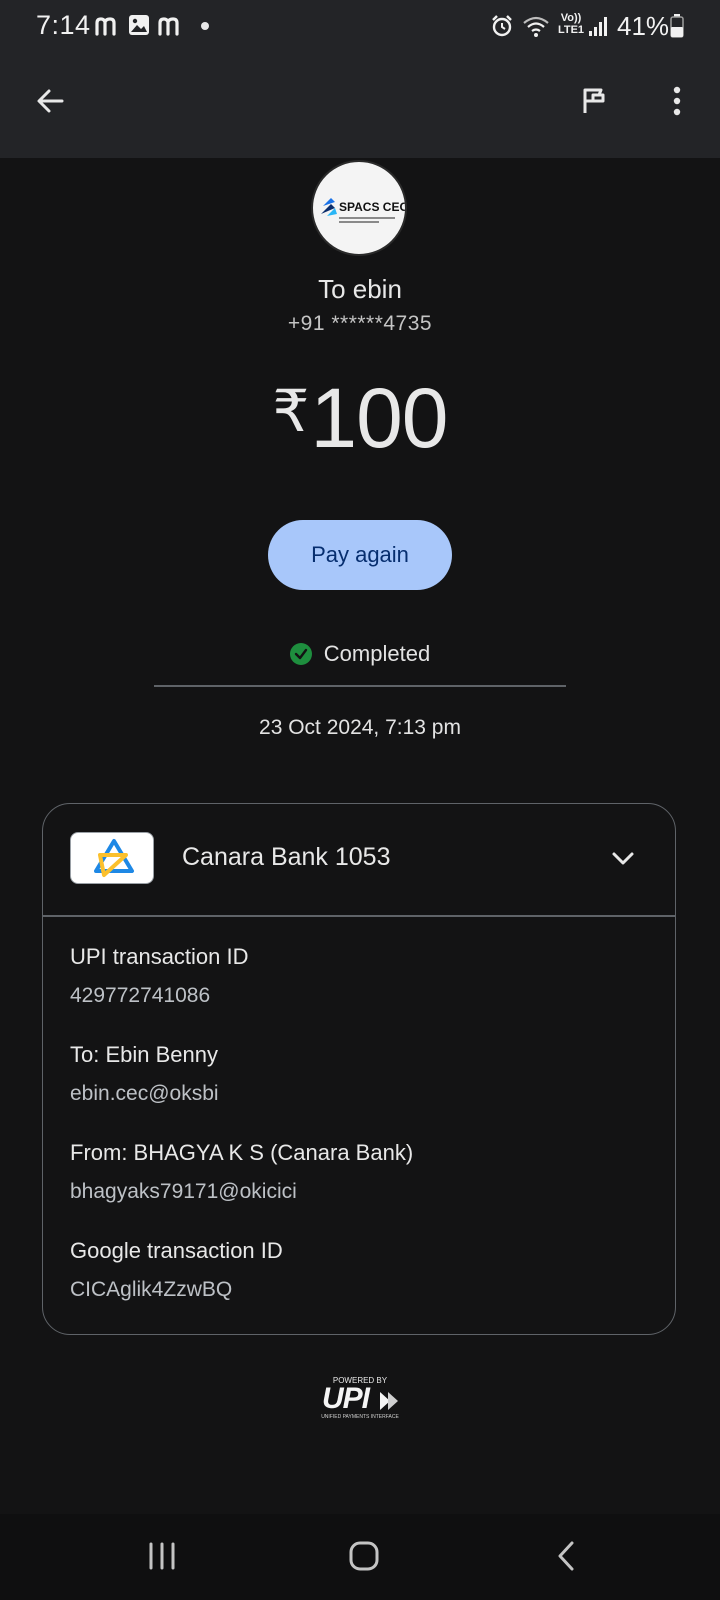 The width and height of the screenshot is (720, 1600). Describe the element at coordinates (242, 1152) in the screenshot. I see `sender-label: From: BHAGYA K S (Canara Bank)` at that location.